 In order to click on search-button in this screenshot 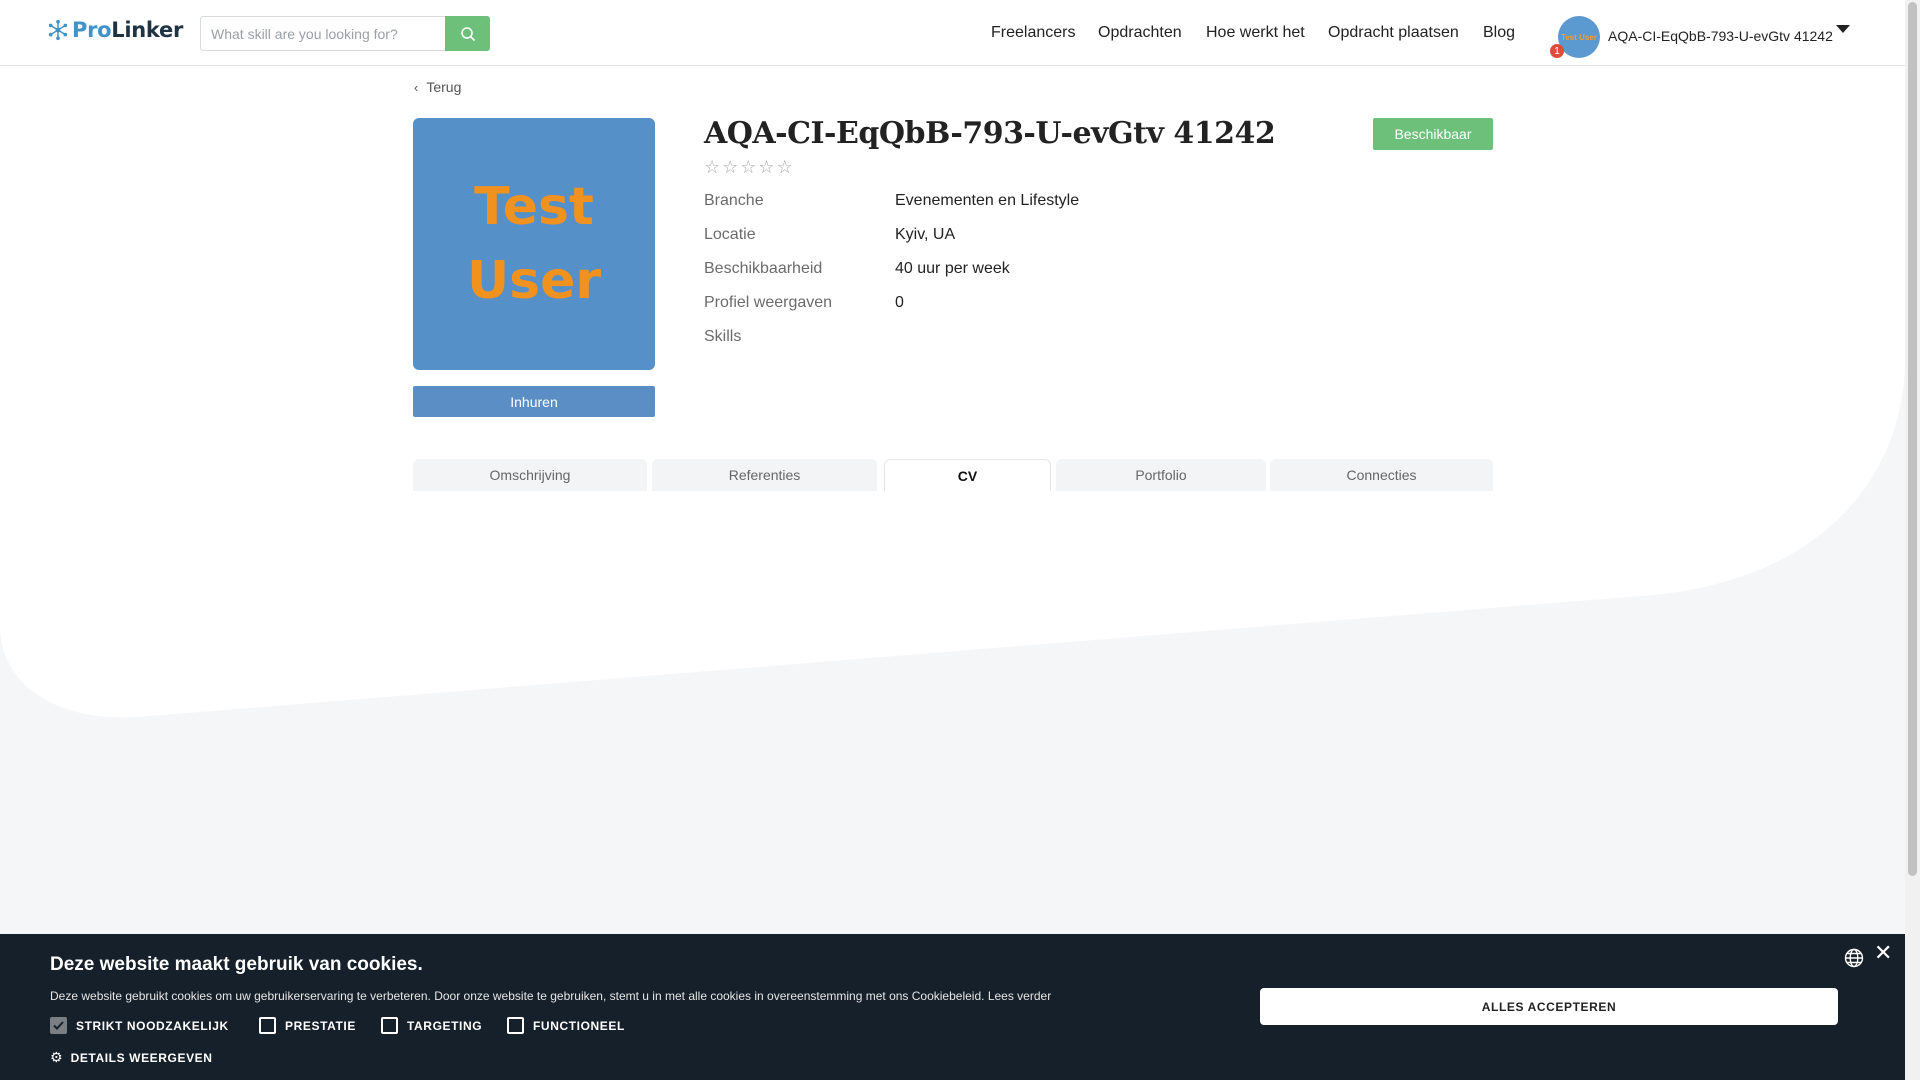, I will do `click(467, 33)`.